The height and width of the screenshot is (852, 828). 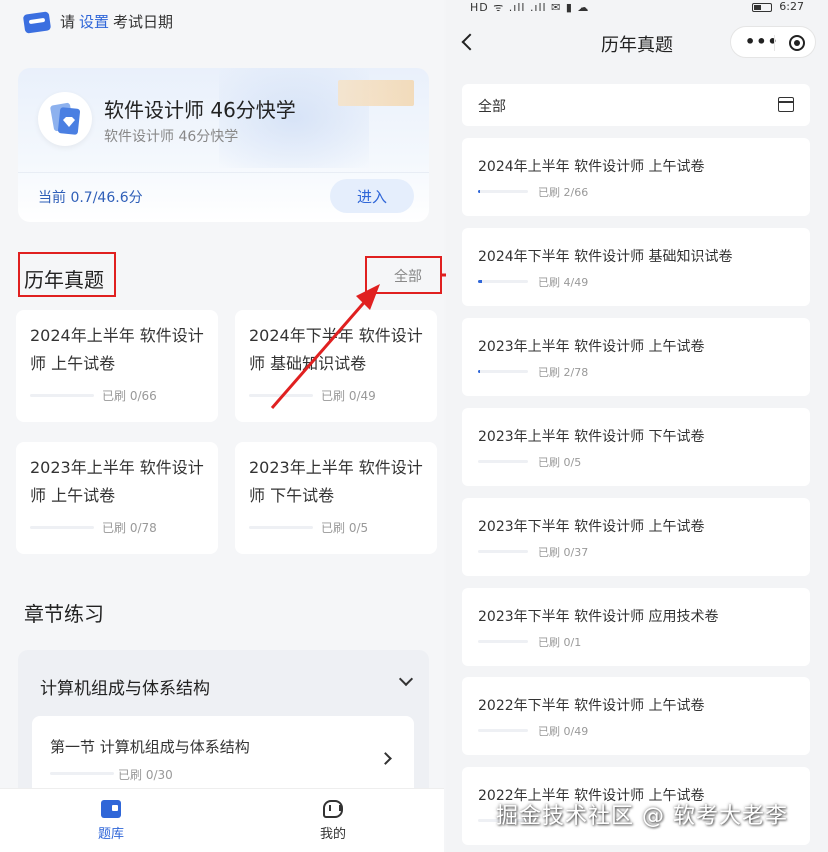 I want to click on bottom-tabbar: 题库 我的, so click(x=222, y=820).